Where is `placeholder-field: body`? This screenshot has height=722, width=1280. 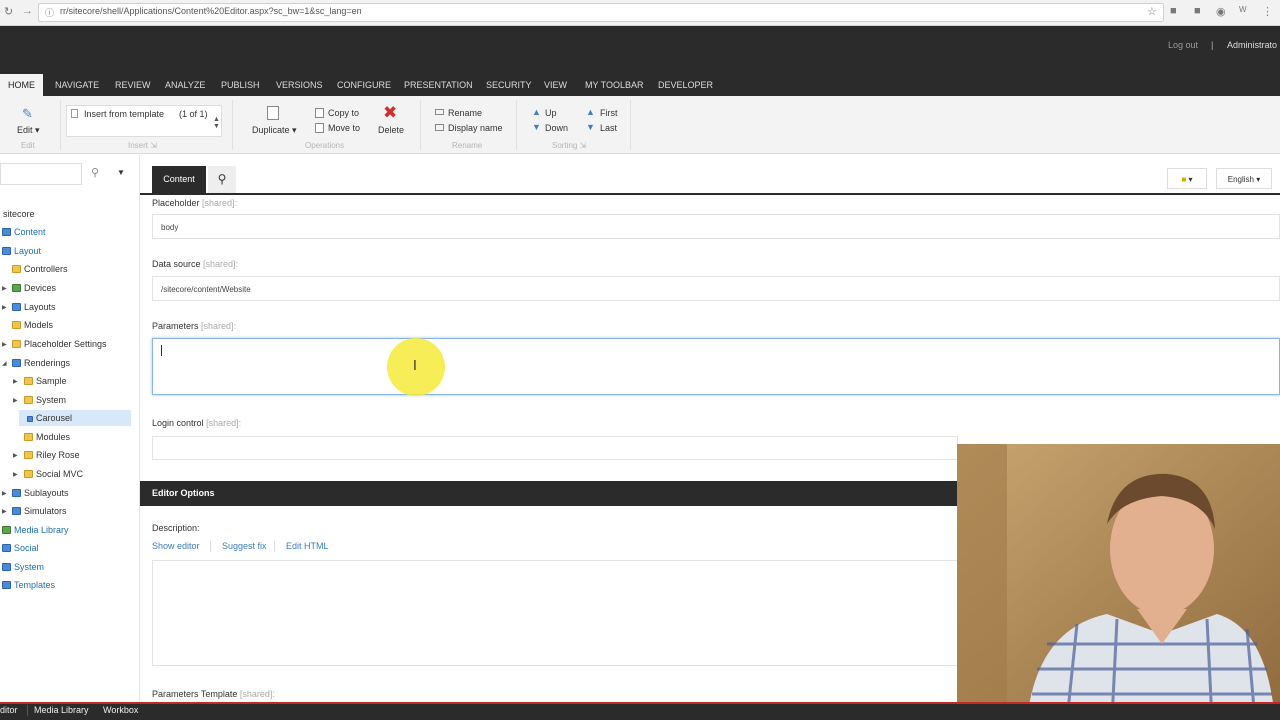 placeholder-field: body is located at coordinates (716, 226).